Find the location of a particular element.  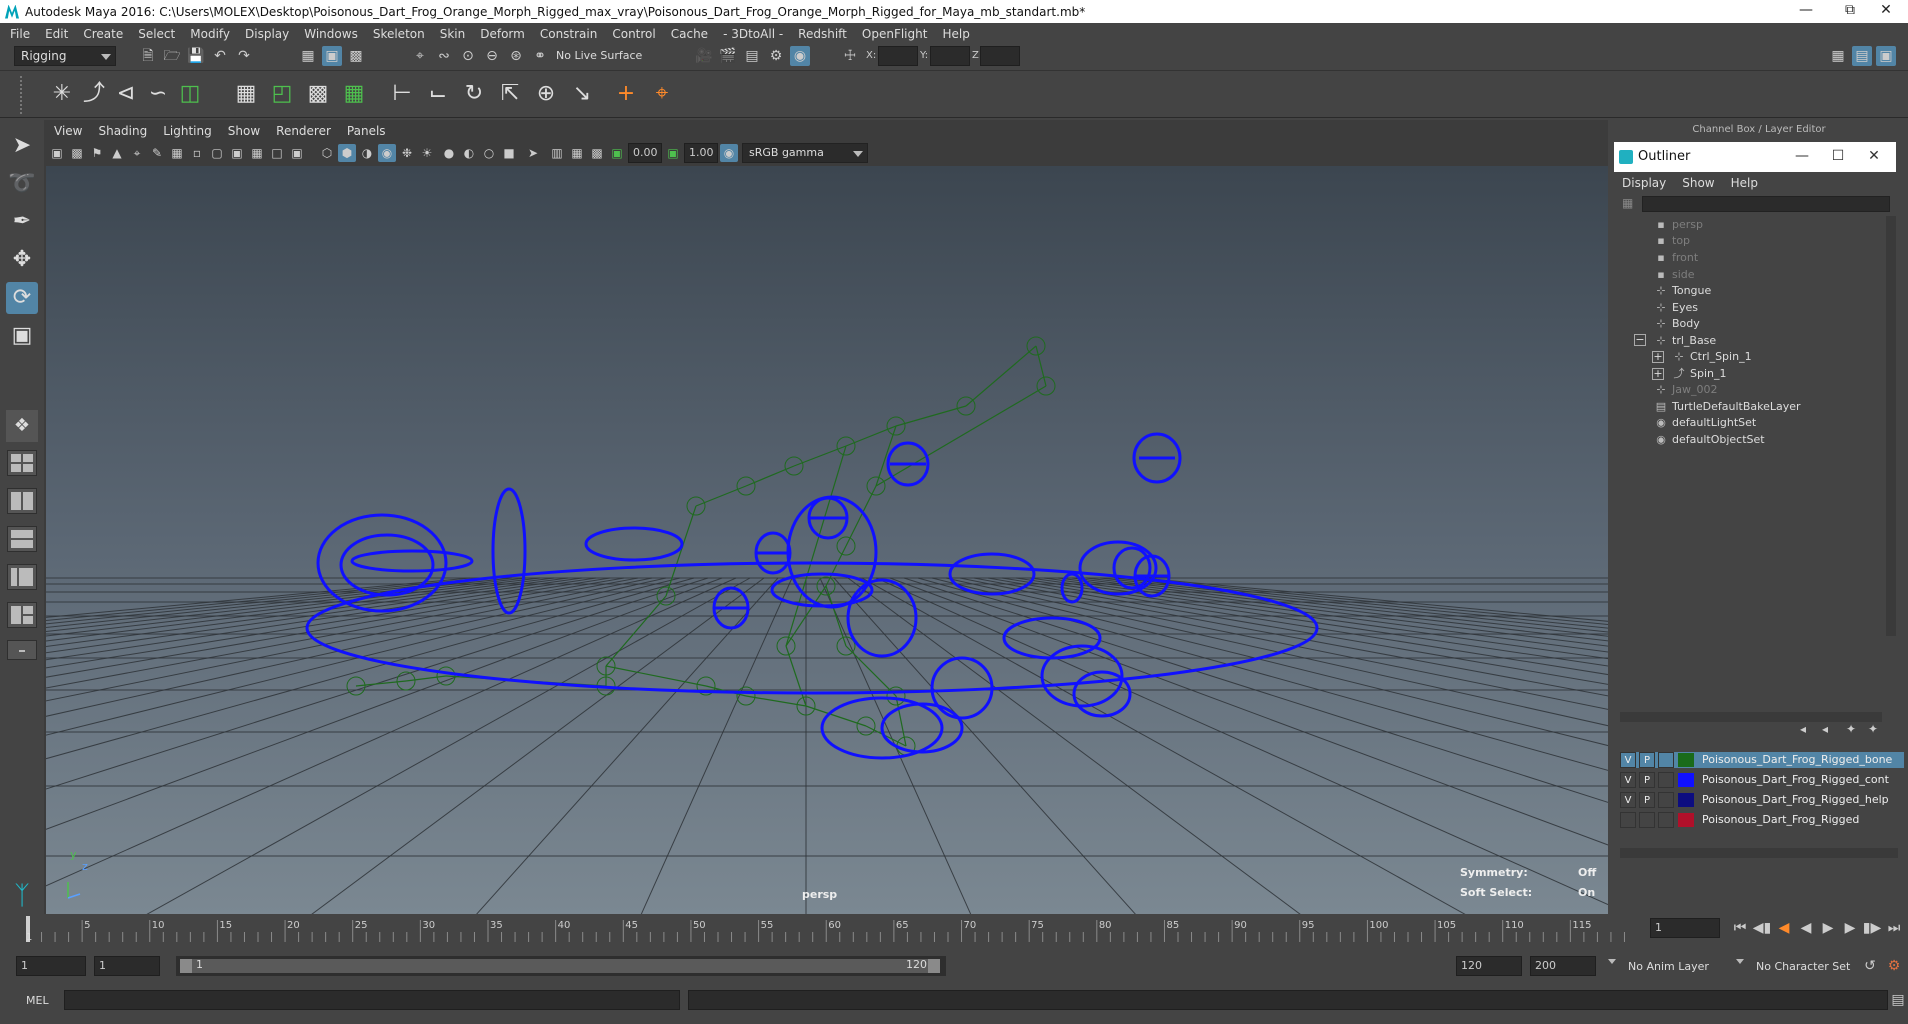

outliner-vertical-scrollbar is located at coordinates (1891, 426).